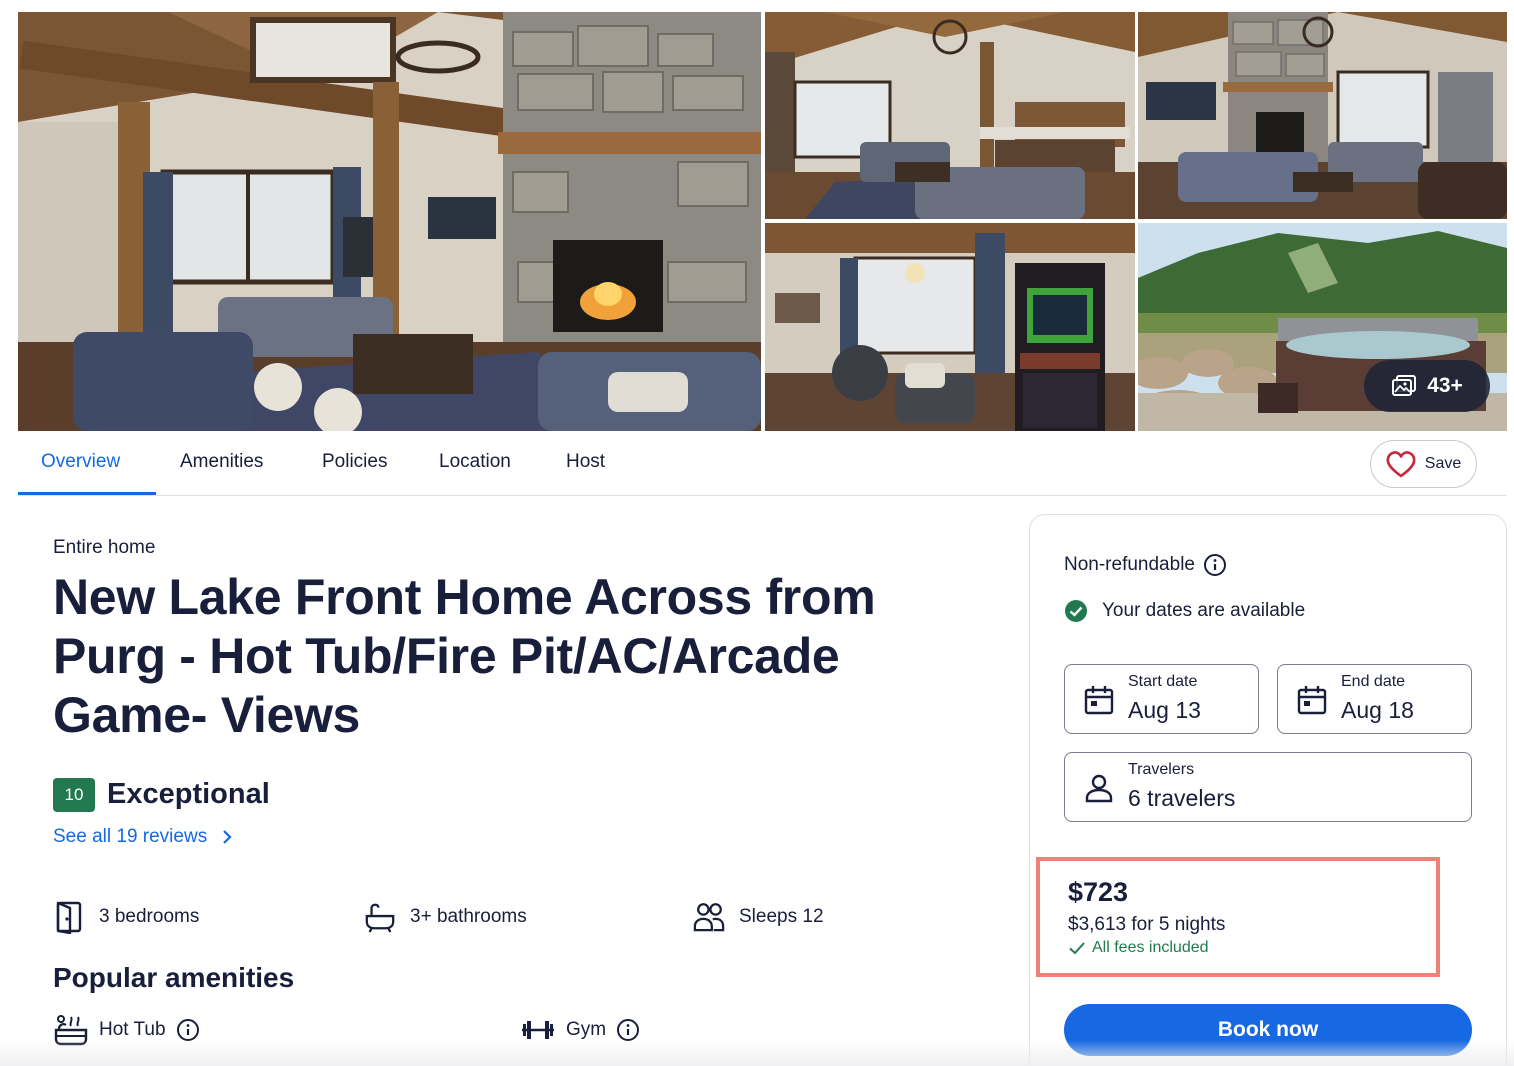  What do you see at coordinates (1099, 788) in the screenshot?
I see `person-icon` at bounding box center [1099, 788].